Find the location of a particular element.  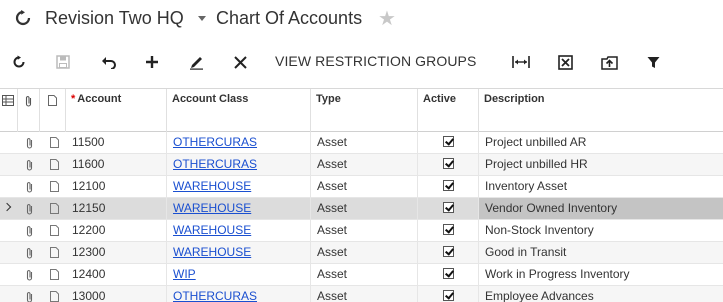

account-cell: 12300 is located at coordinates (116, 252).